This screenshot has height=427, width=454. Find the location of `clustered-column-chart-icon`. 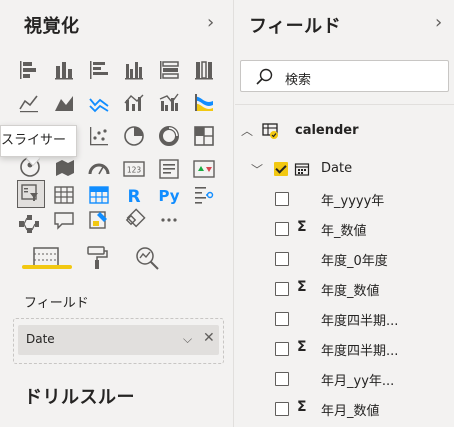

clustered-column-chart-icon is located at coordinates (134, 70).